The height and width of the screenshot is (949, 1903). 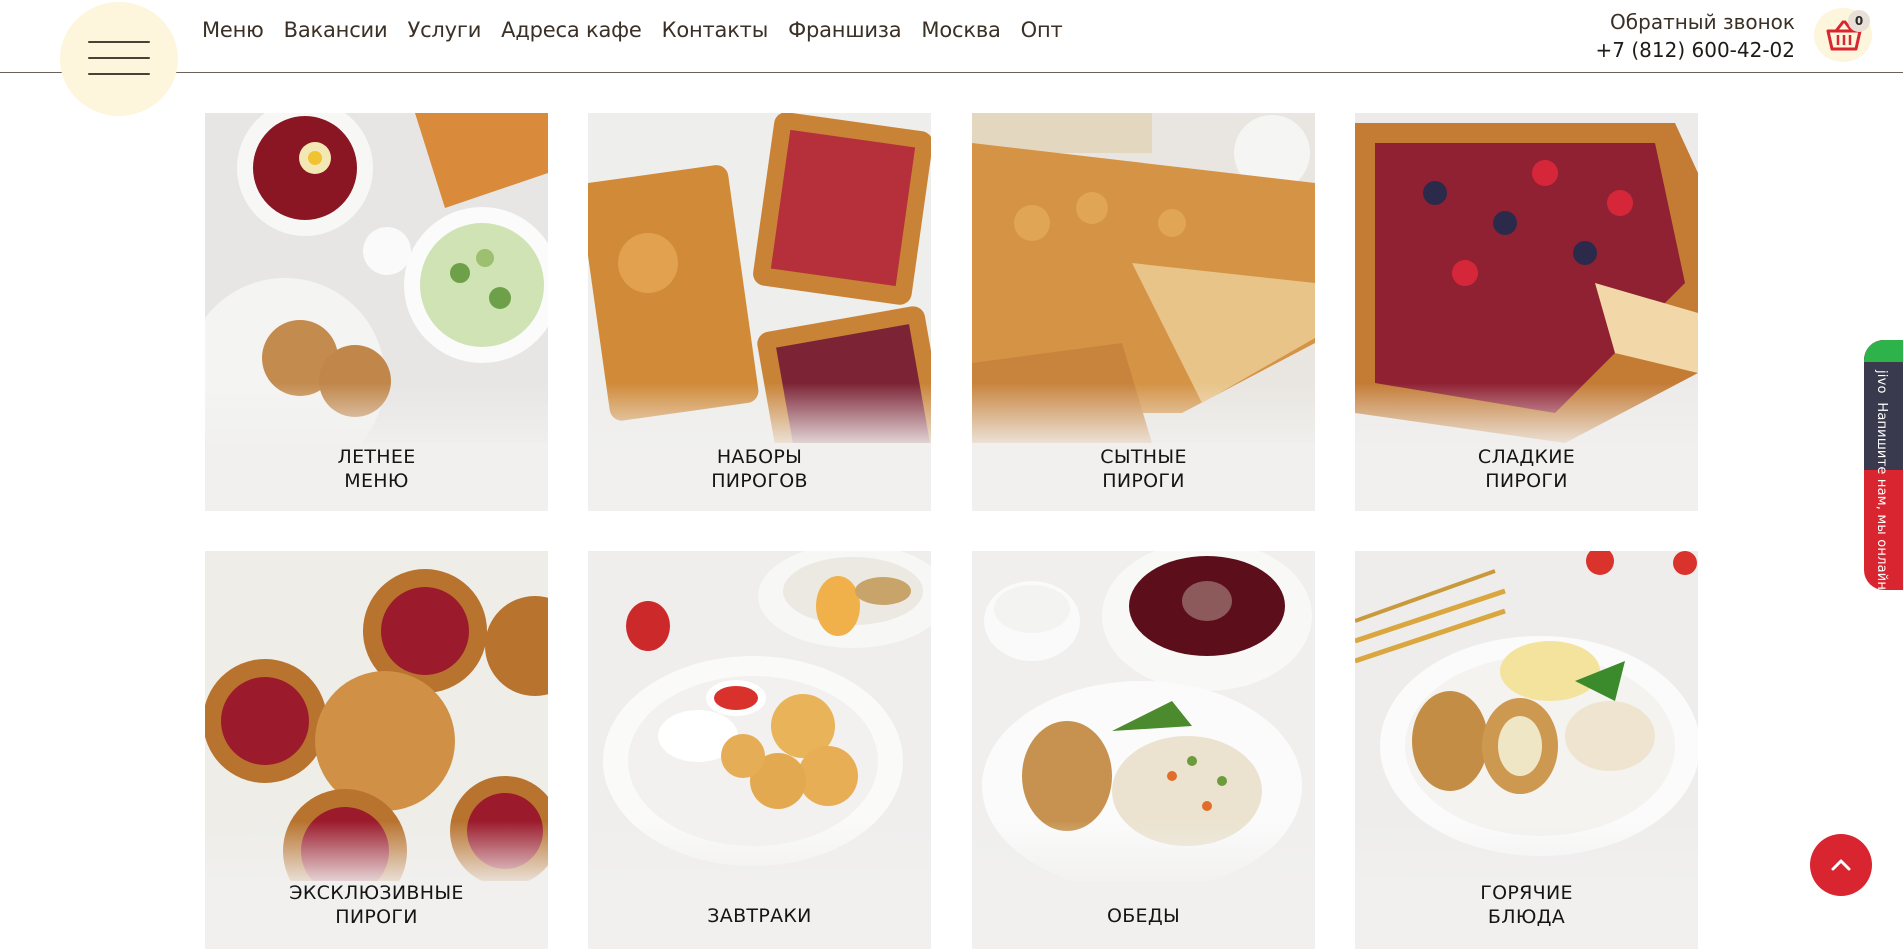 What do you see at coordinates (376, 750) in the screenshot?
I see `category-card-exclusive-pies: ЭКСКЛЮЗИВНЫЕ ПИРОГИ` at bounding box center [376, 750].